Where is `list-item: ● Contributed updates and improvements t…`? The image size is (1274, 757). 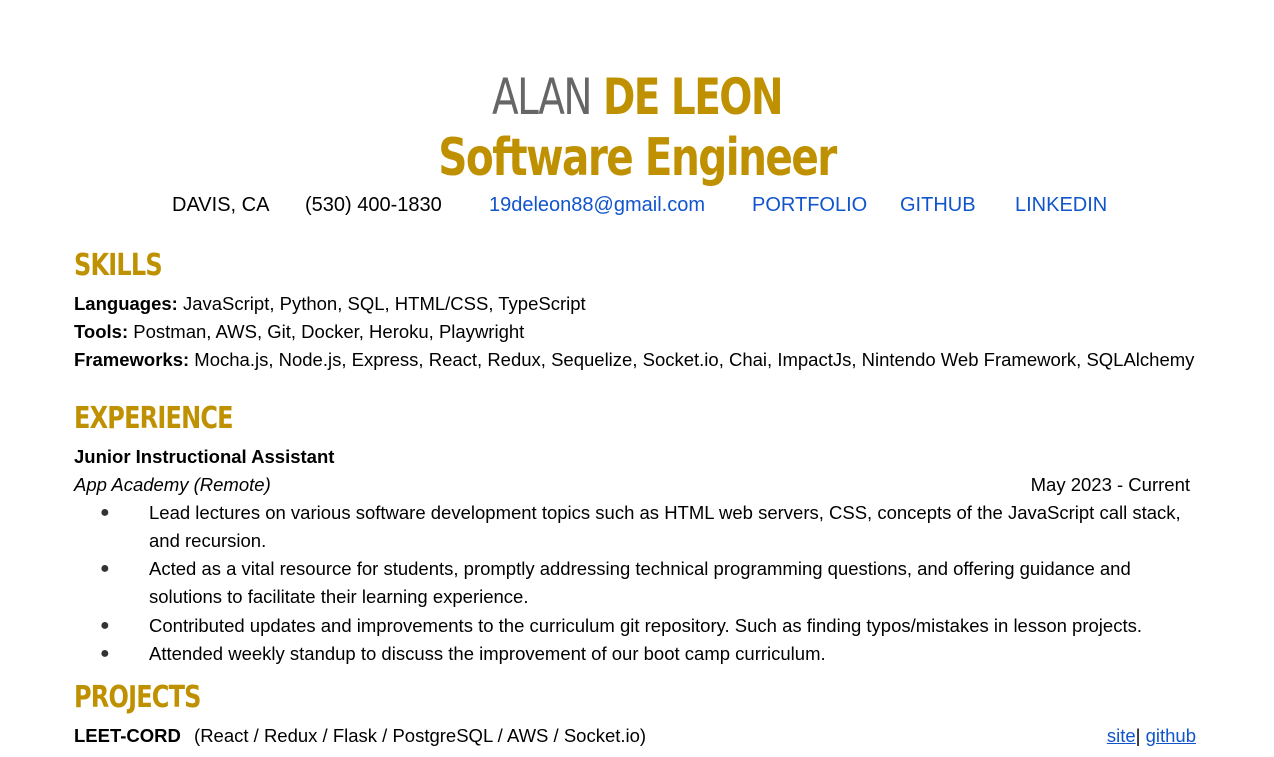 list-item: ● Contributed updates and improvements t… is located at coordinates (650, 626).